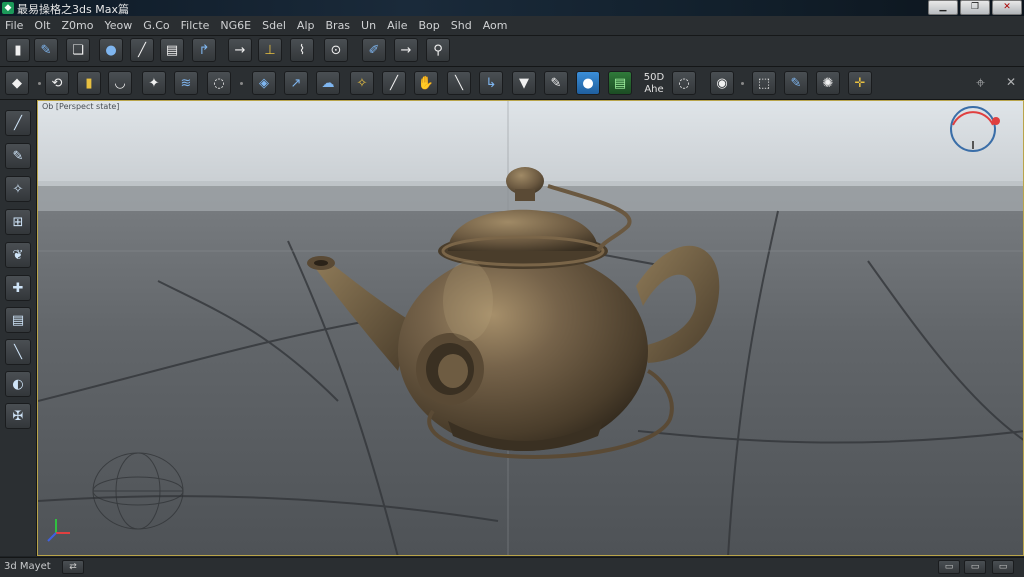  I want to click on eraser-icon: ✎, so click(556, 83).